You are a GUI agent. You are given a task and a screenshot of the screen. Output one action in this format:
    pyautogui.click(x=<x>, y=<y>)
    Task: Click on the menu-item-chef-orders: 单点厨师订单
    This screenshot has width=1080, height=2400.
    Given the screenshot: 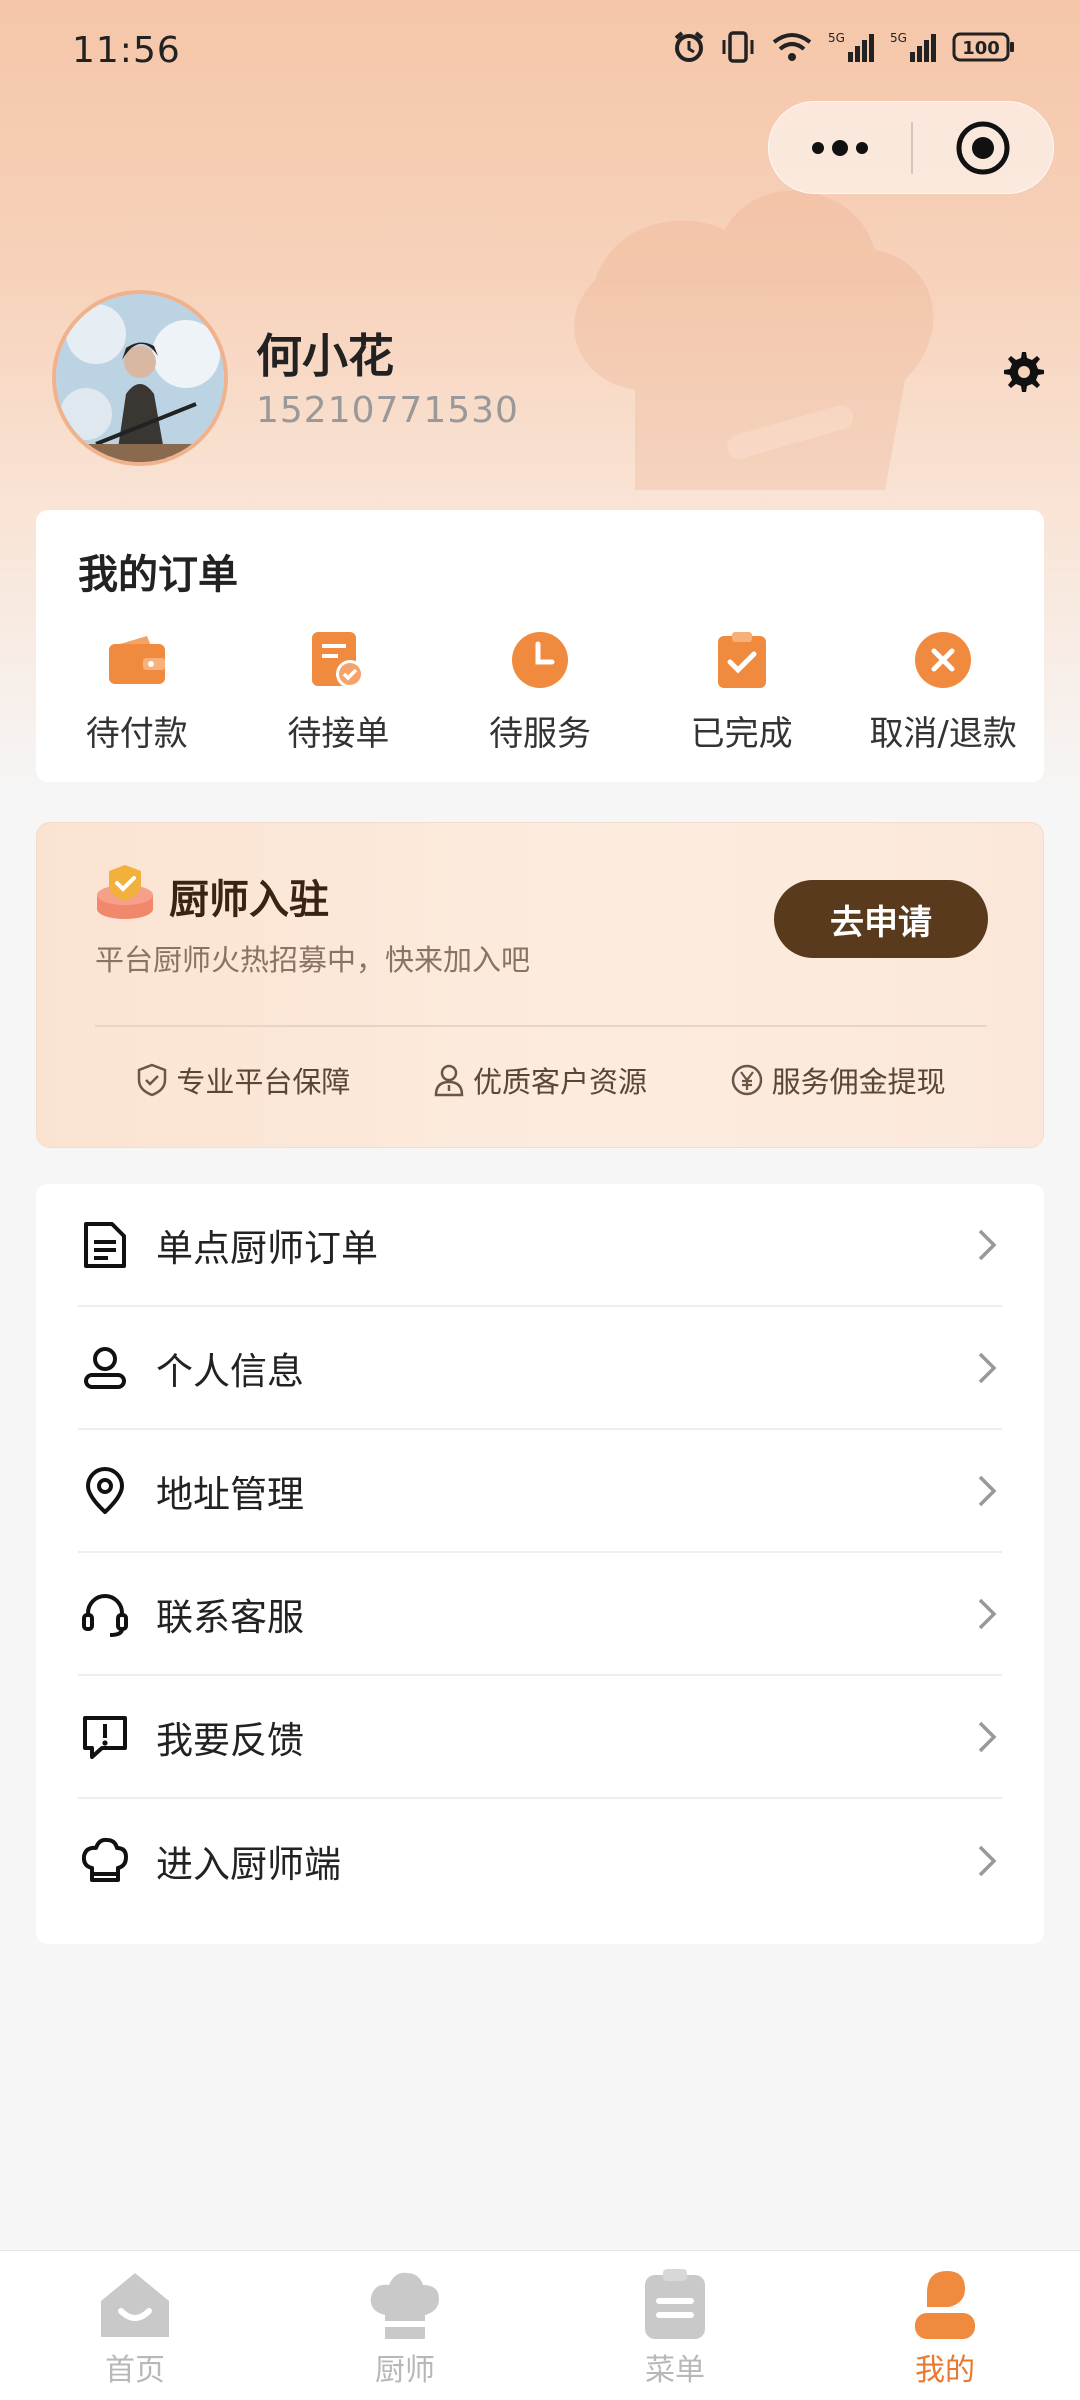 What is the action you would take?
    pyautogui.click(x=540, y=1245)
    